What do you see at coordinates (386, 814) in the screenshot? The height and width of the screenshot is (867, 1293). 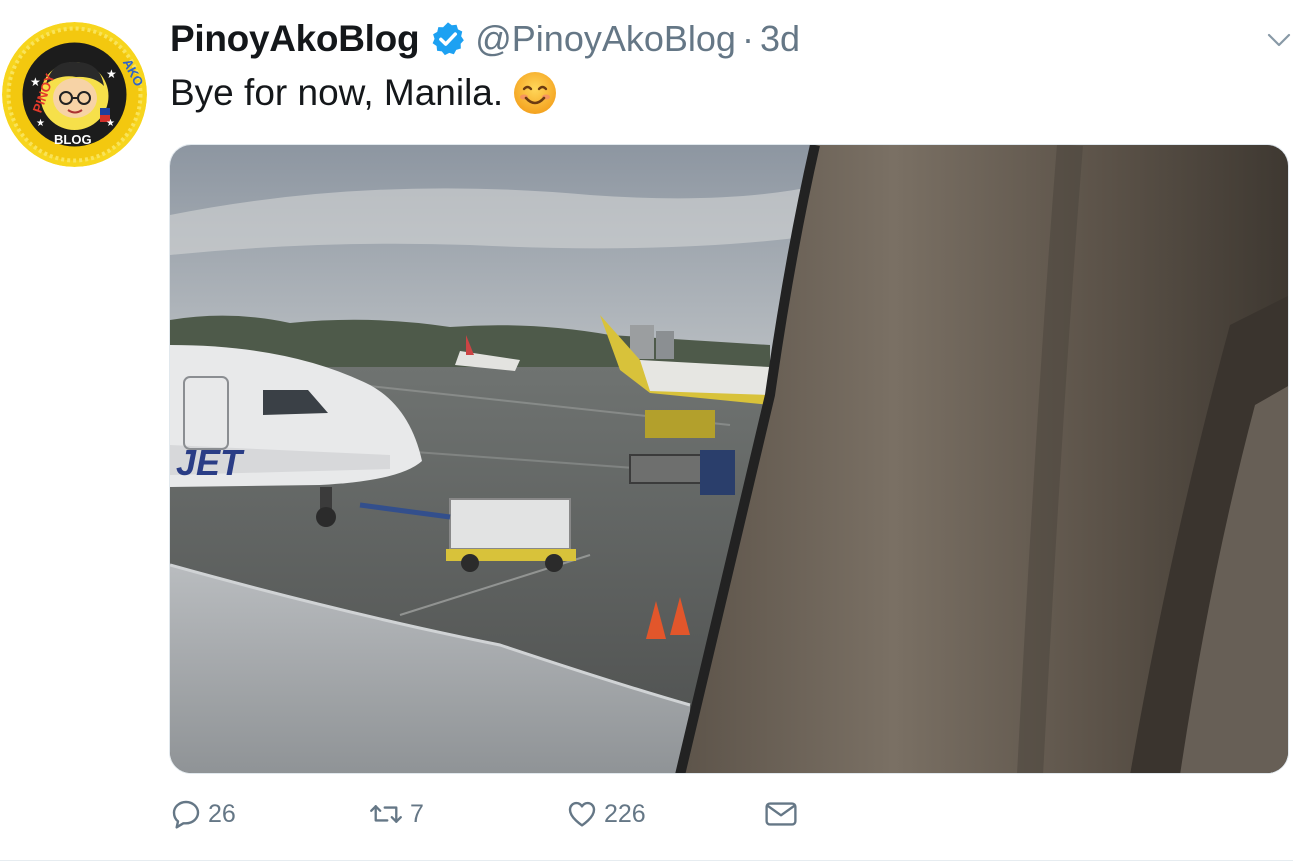 I see `retweet-icon` at bounding box center [386, 814].